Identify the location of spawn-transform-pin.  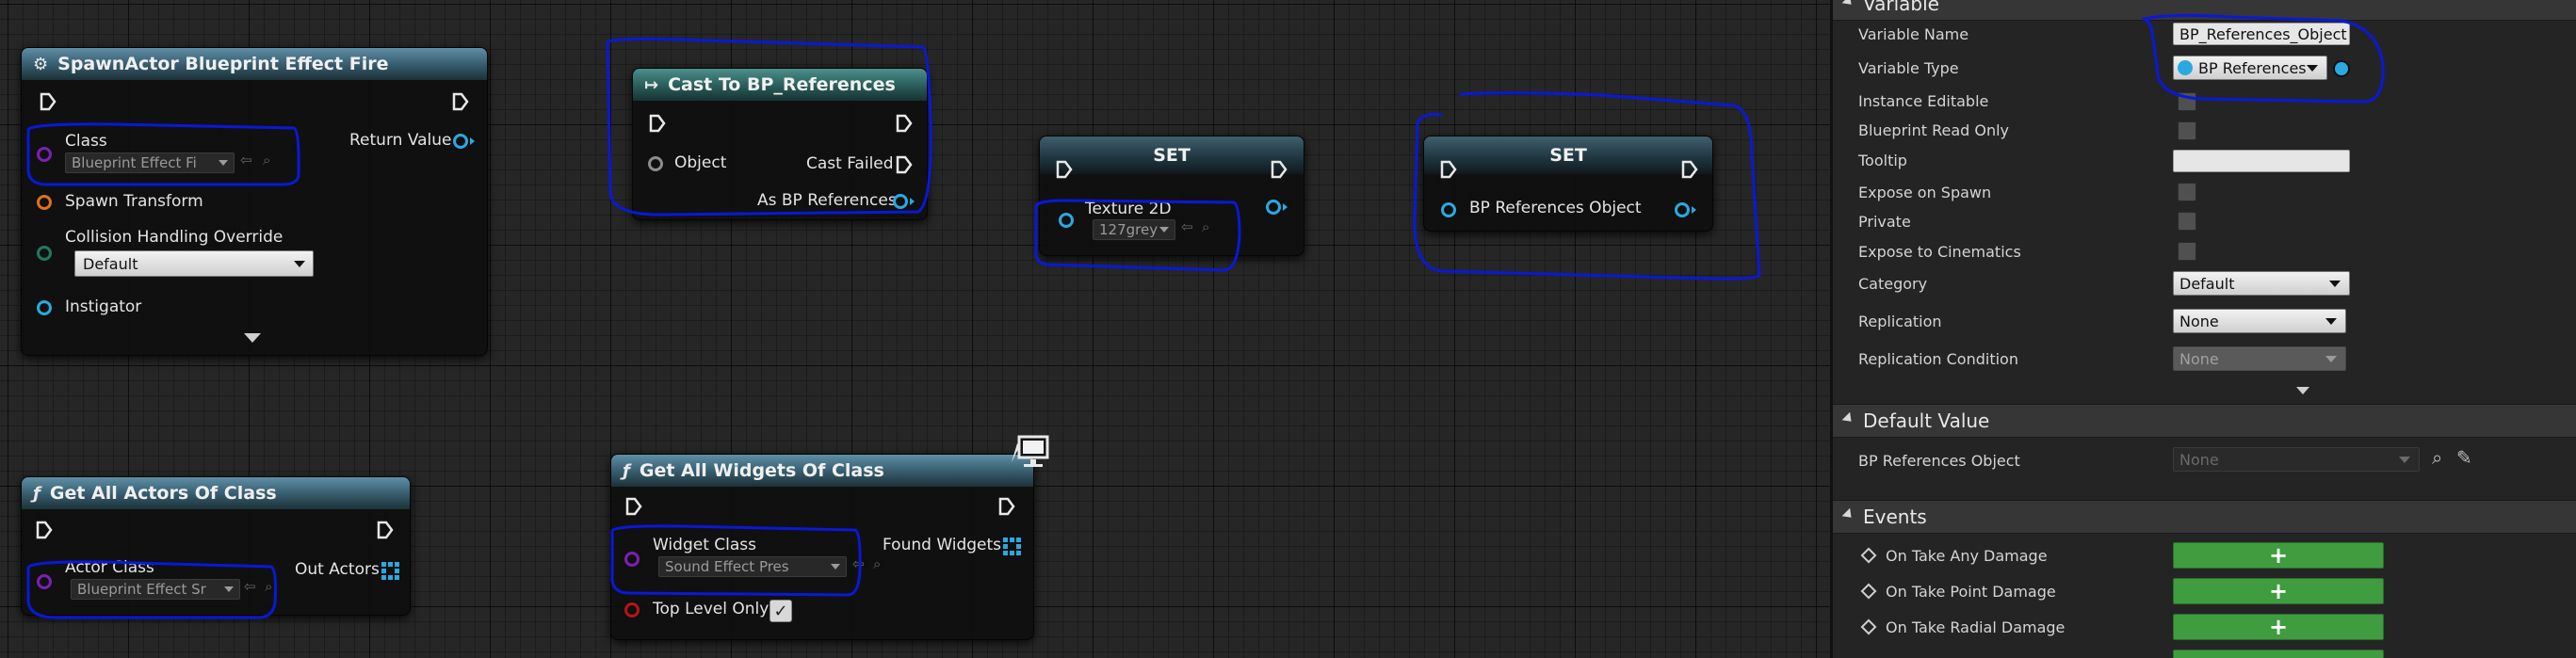
(44, 202).